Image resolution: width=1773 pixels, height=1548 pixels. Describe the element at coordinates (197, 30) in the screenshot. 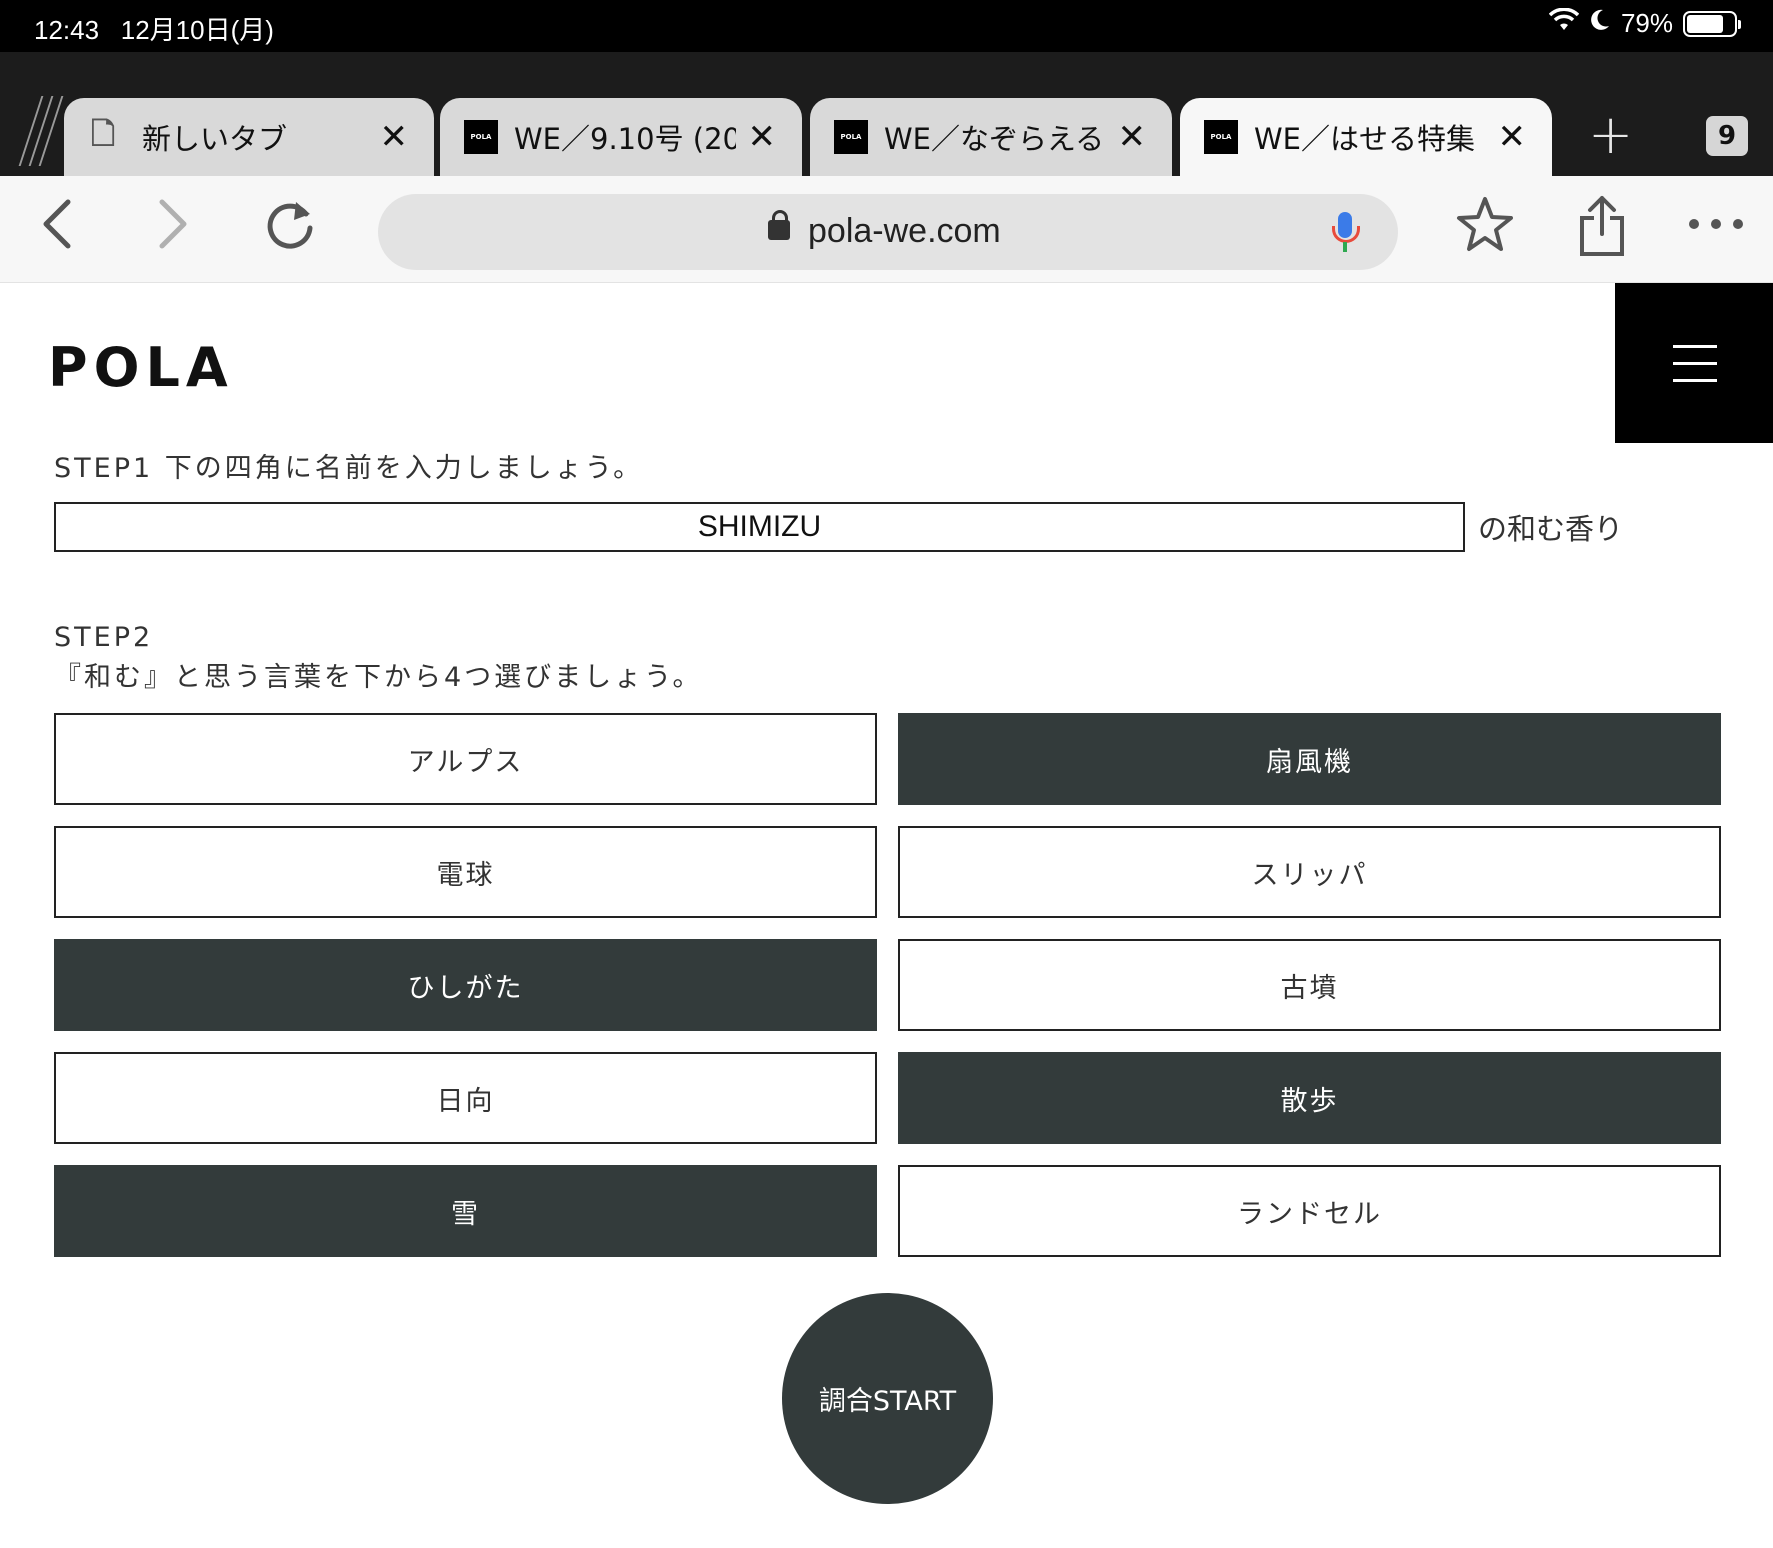

I see `status-date: 12月10日(月)` at that location.